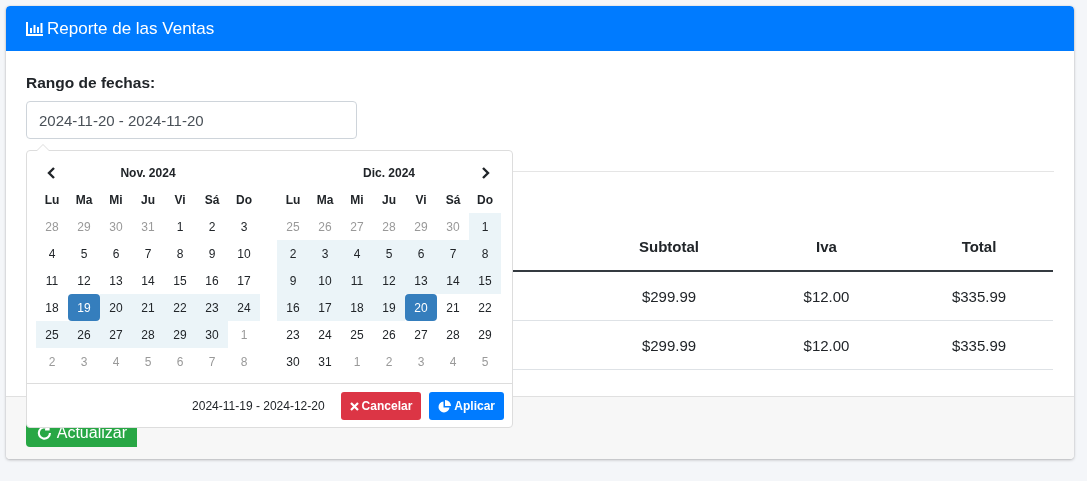 The image size is (1087, 481). Describe the element at coordinates (148, 172) in the screenshot. I see `month-title: Nov. 2024` at that location.